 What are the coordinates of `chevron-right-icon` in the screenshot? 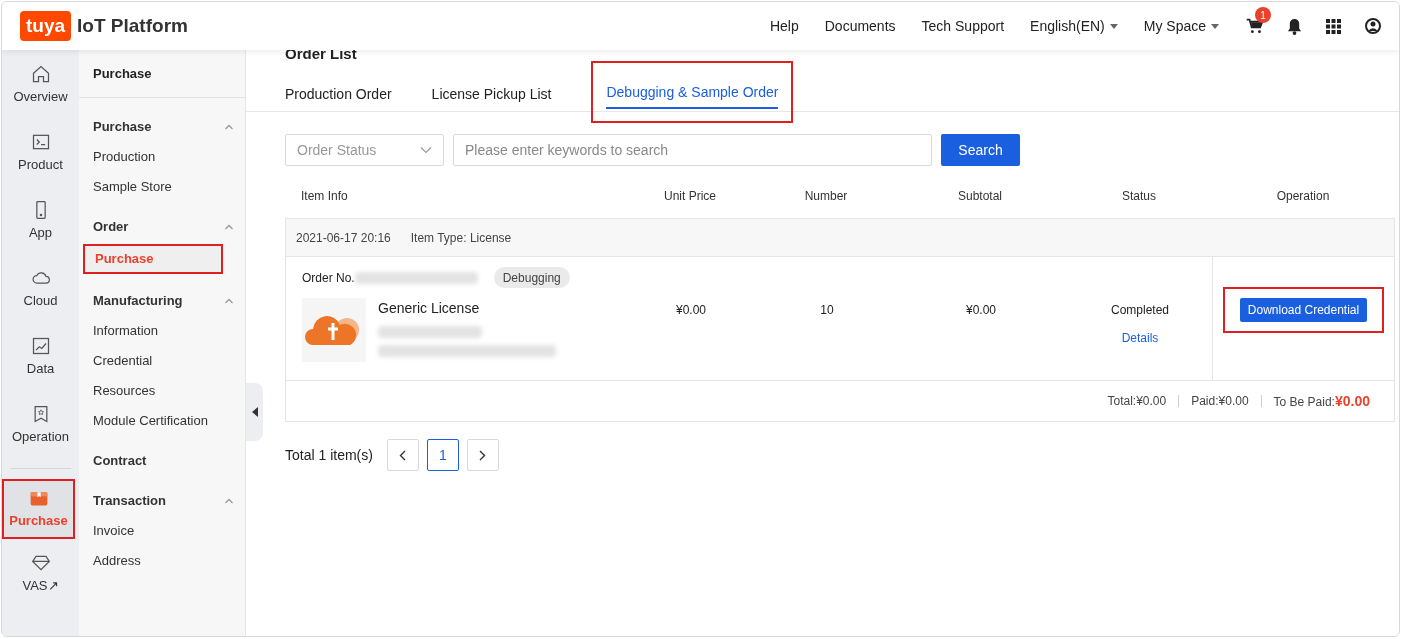 It's located at (483, 455).